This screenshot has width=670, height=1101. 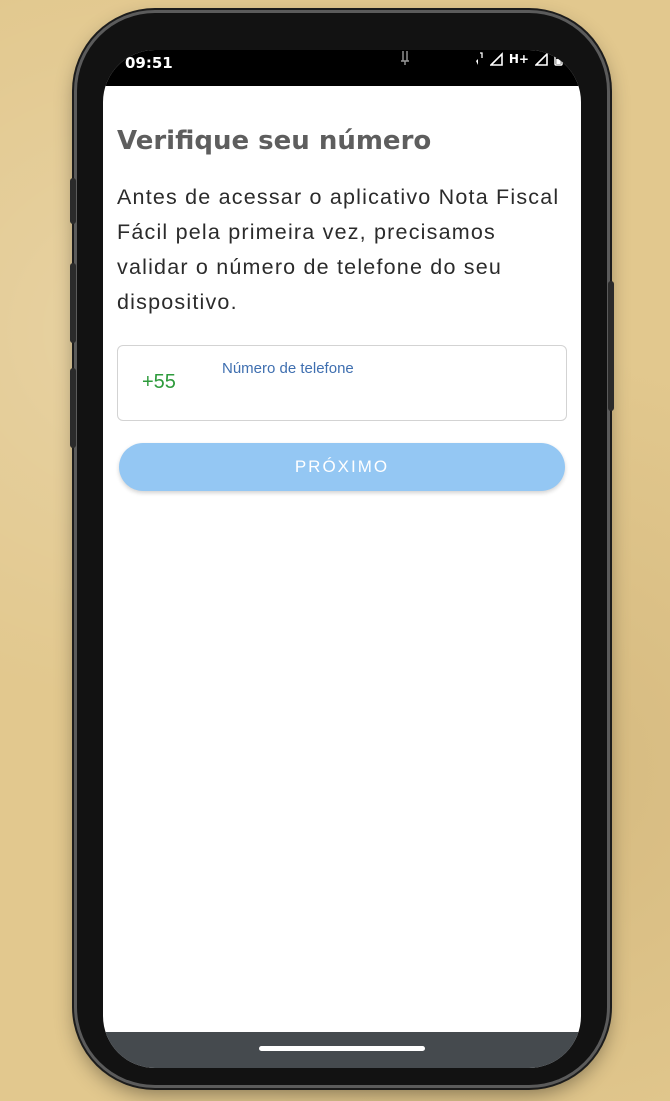 What do you see at coordinates (558, 58) in the screenshot?
I see `battery-icon` at bounding box center [558, 58].